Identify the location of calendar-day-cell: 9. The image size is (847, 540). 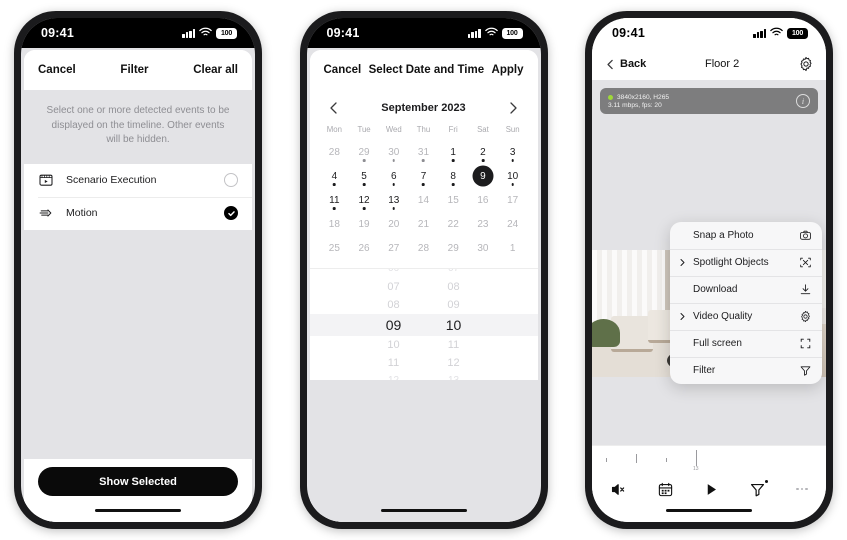
(483, 176).